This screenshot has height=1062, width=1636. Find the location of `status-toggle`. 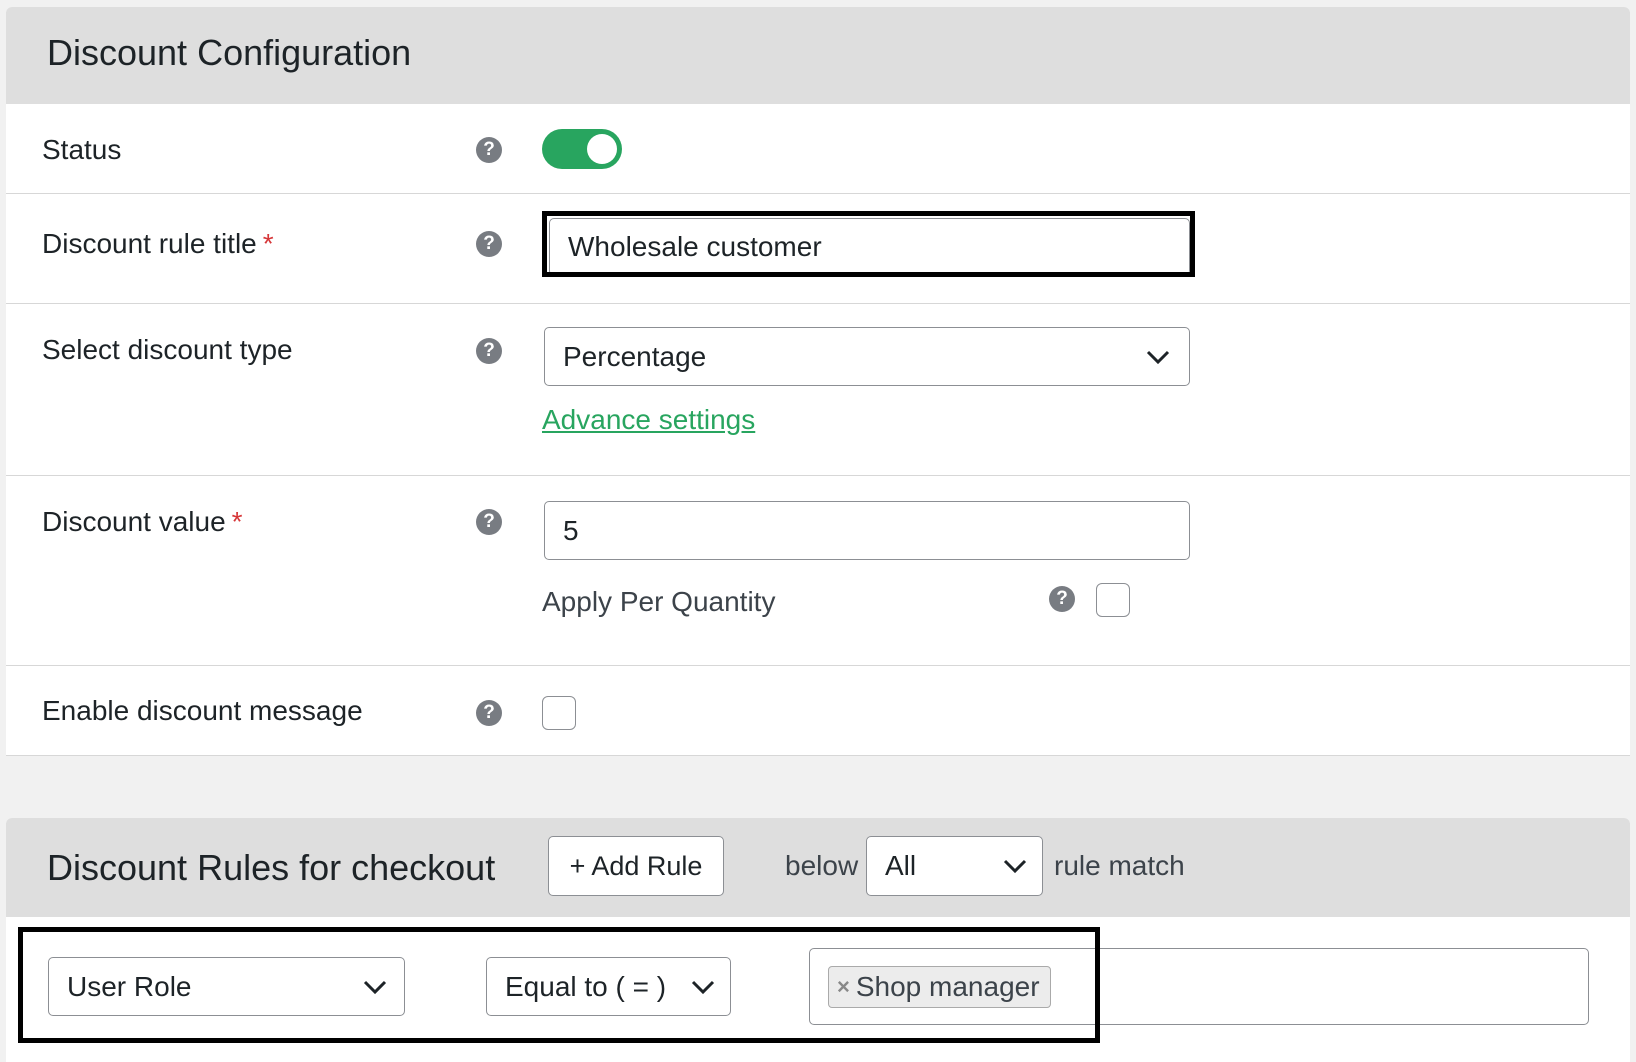

status-toggle is located at coordinates (582, 149).